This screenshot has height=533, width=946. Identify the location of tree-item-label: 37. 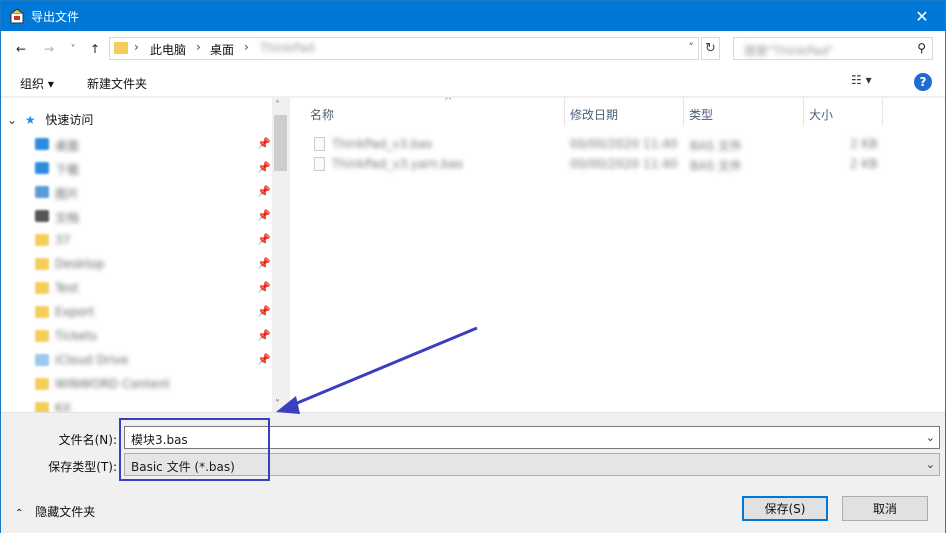
(63, 240).